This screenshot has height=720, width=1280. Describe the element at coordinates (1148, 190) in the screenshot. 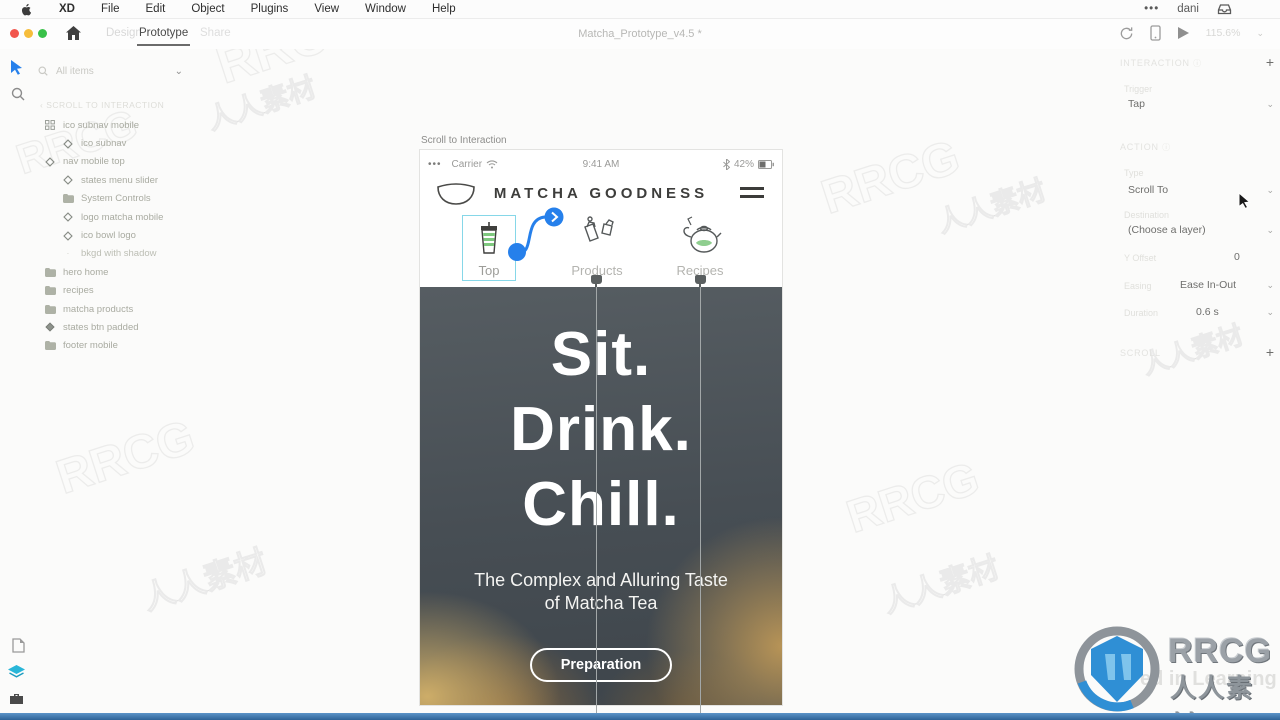

I see `type-dropdown: Scroll To` at that location.